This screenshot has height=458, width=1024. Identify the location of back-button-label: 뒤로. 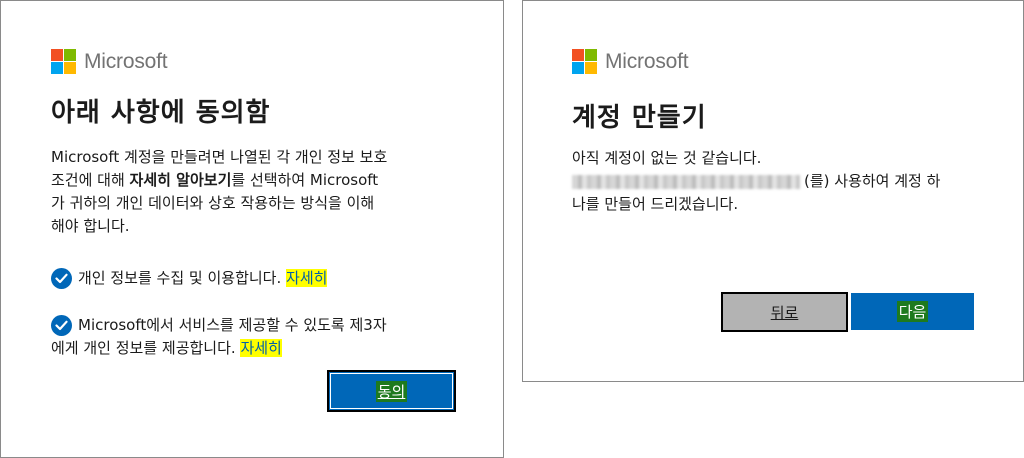
(784, 312).